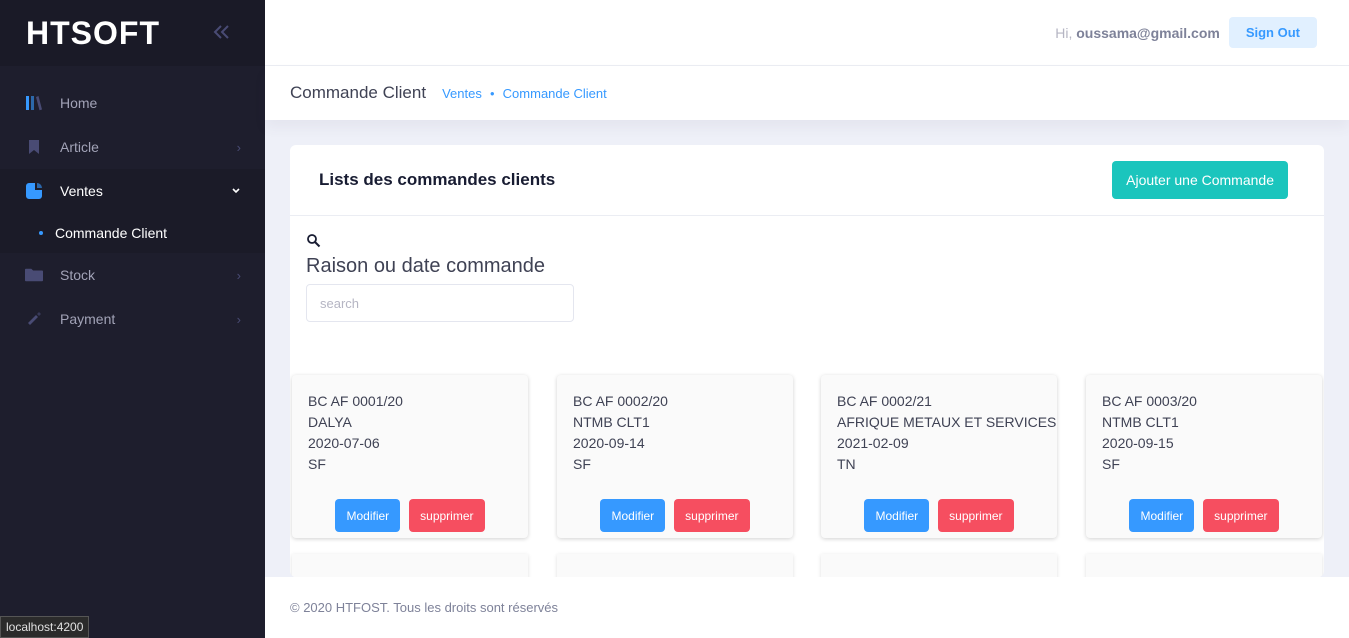 The image size is (1349, 638). Describe the element at coordinates (884, 401) in the screenshot. I see `order-ref: BC AF 0002/21` at that location.